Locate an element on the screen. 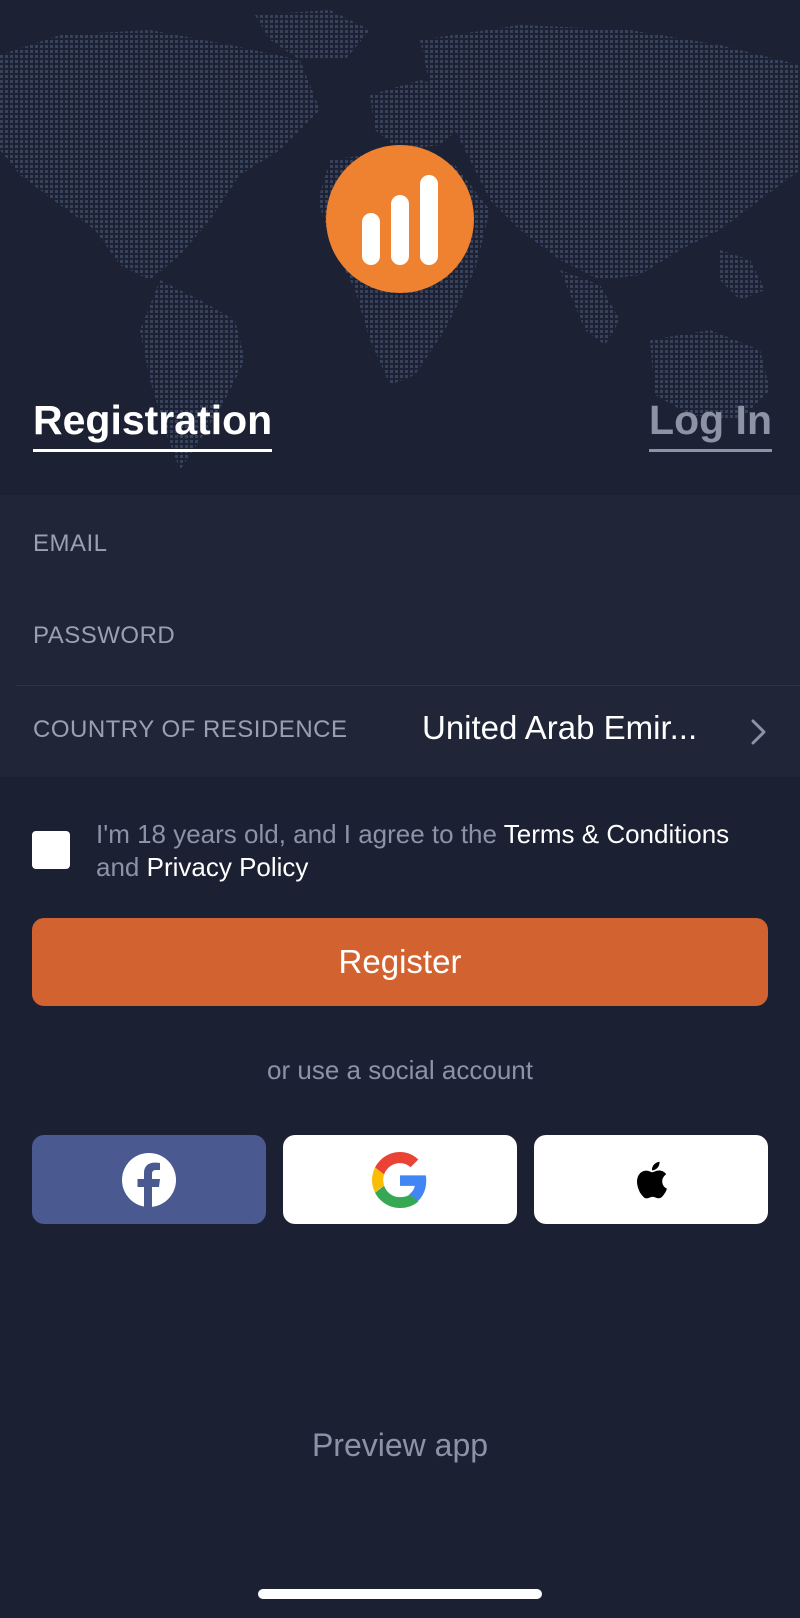 The height and width of the screenshot is (1618, 800). home-indicator is located at coordinates (400, 1594).